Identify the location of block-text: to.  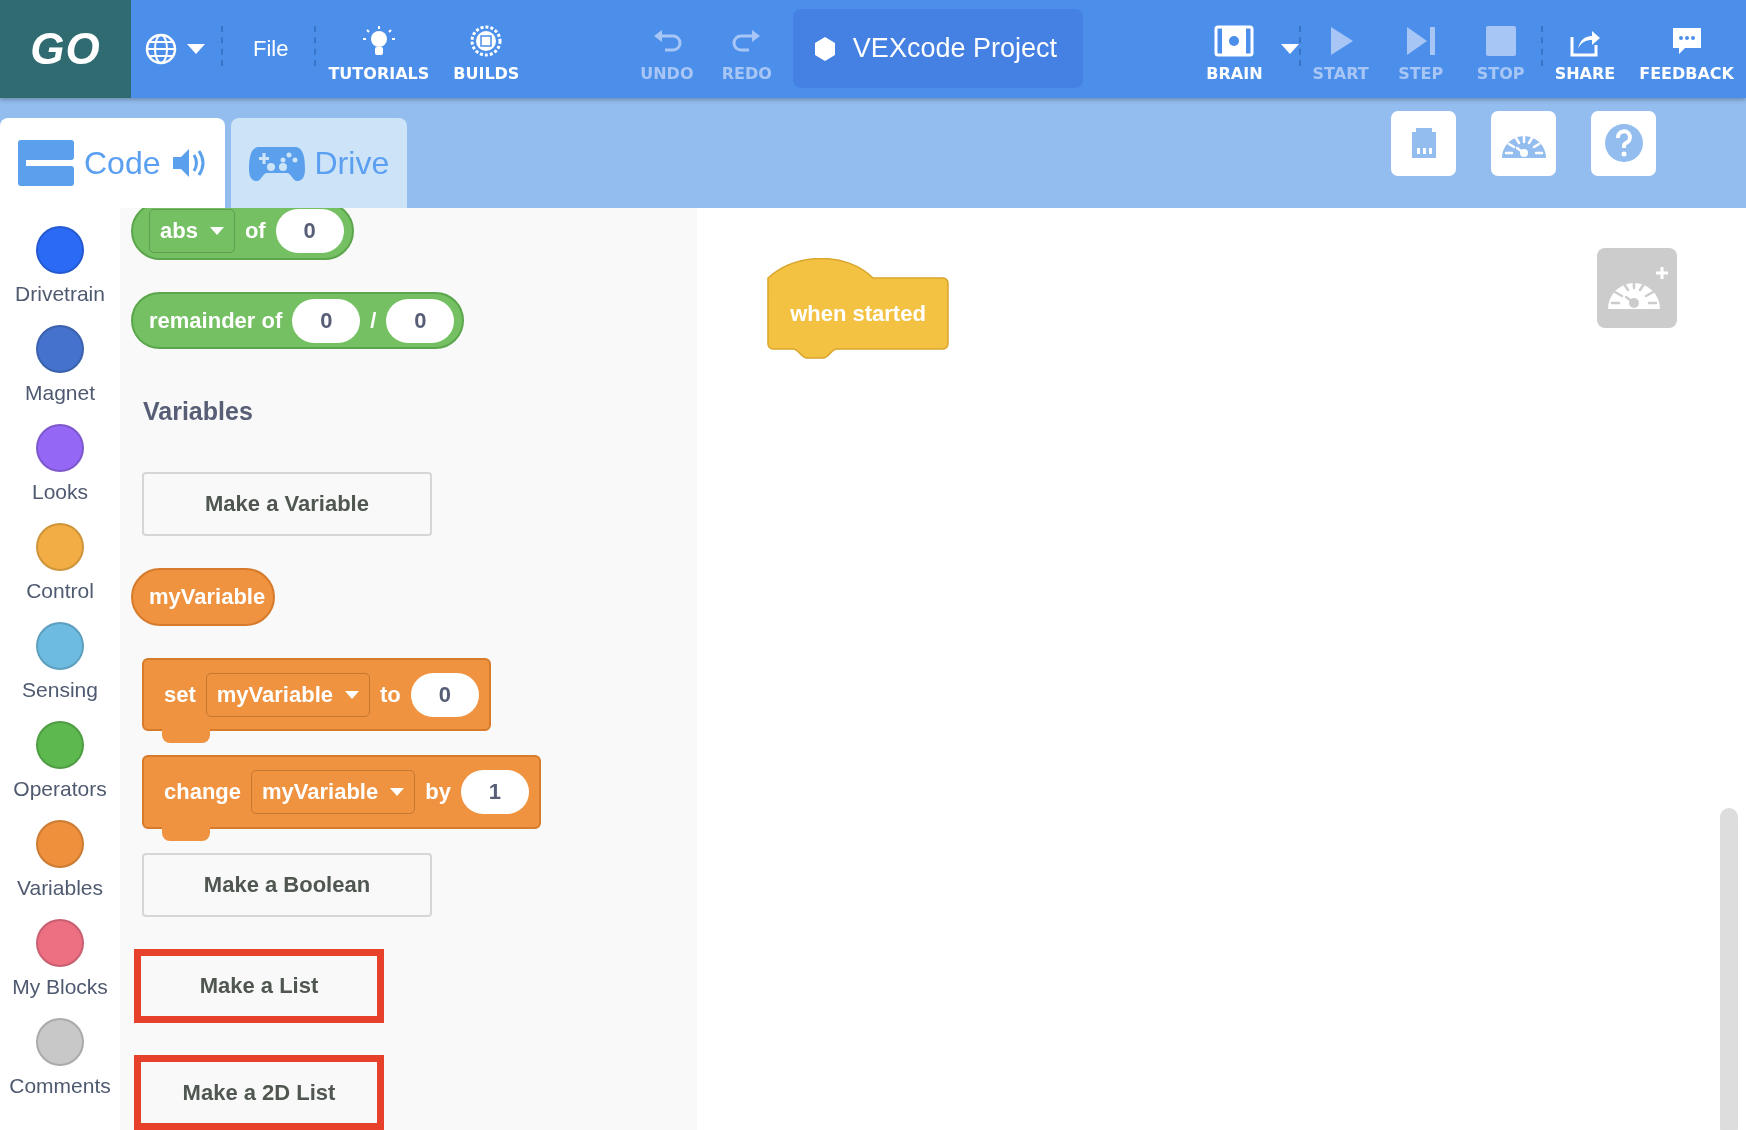
(390, 694).